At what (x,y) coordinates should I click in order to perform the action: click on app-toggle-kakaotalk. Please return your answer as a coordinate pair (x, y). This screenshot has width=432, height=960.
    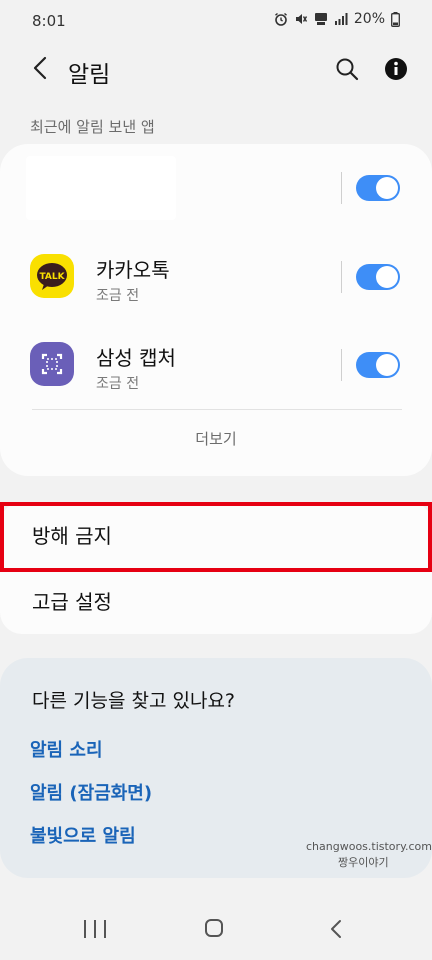
    Looking at the image, I should click on (378, 277).